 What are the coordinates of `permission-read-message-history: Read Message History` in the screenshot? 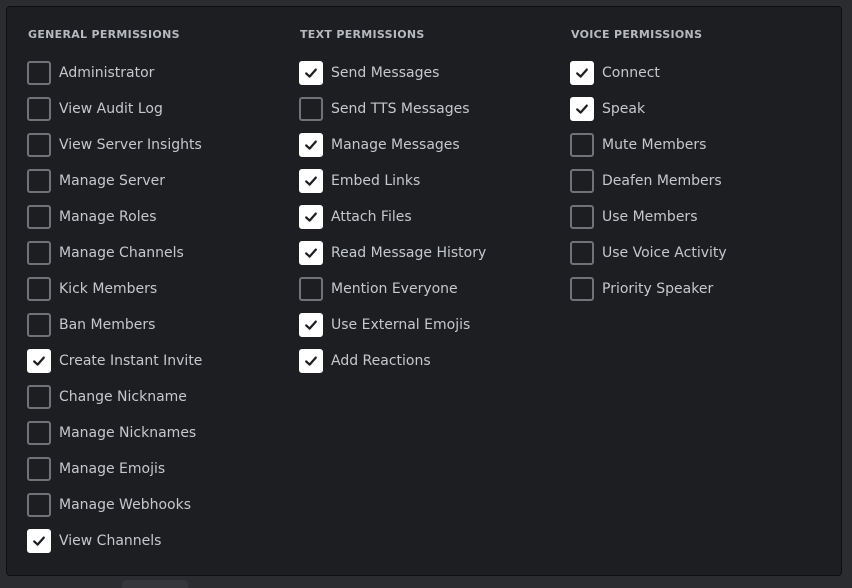 It's located at (392, 253).